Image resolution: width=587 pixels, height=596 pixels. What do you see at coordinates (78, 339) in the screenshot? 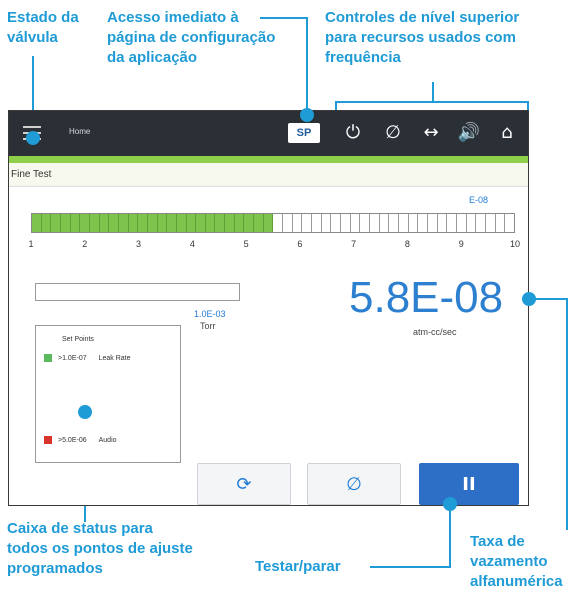
I see `setpoint-title: Set Points` at bounding box center [78, 339].